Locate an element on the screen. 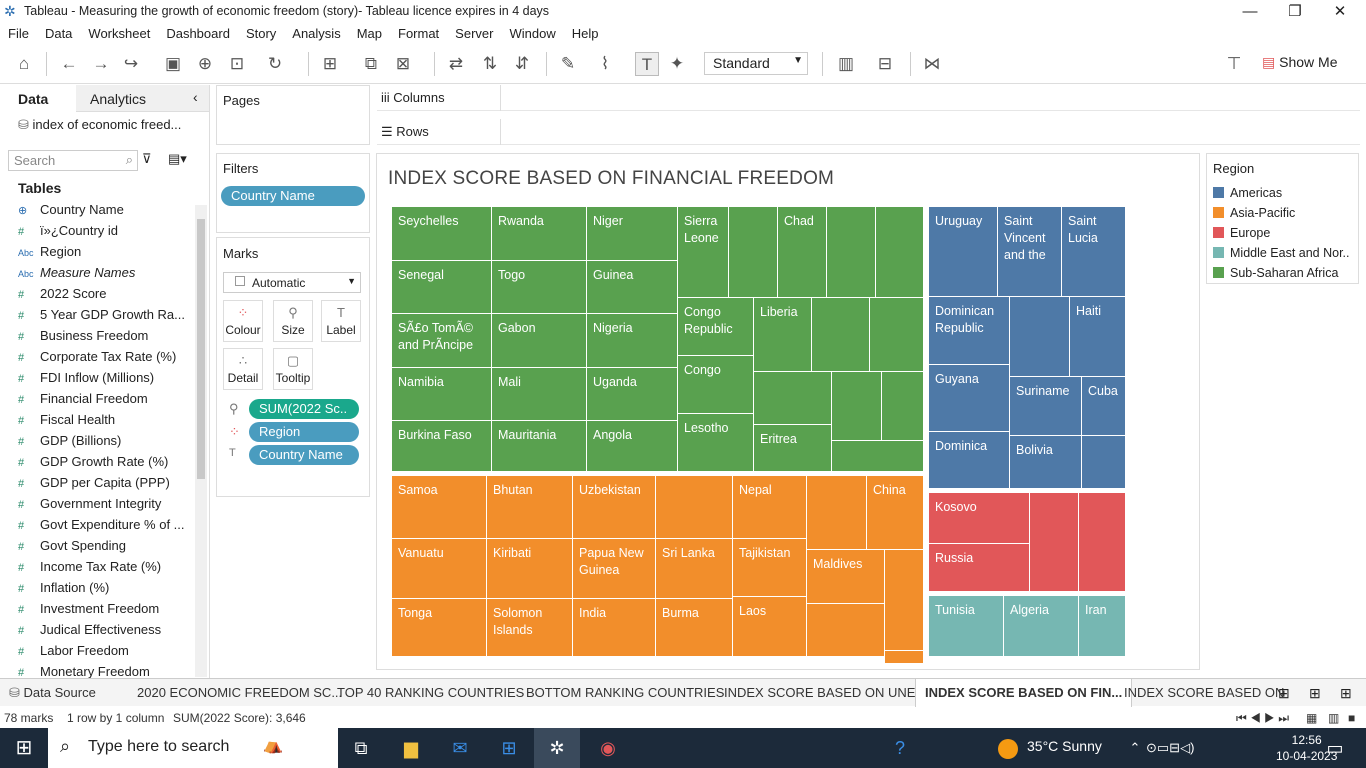 The height and width of the screenshot is (768, 1366). treemap-cell-congo_rep: Congo Republic is located at coordinates (715, 326).